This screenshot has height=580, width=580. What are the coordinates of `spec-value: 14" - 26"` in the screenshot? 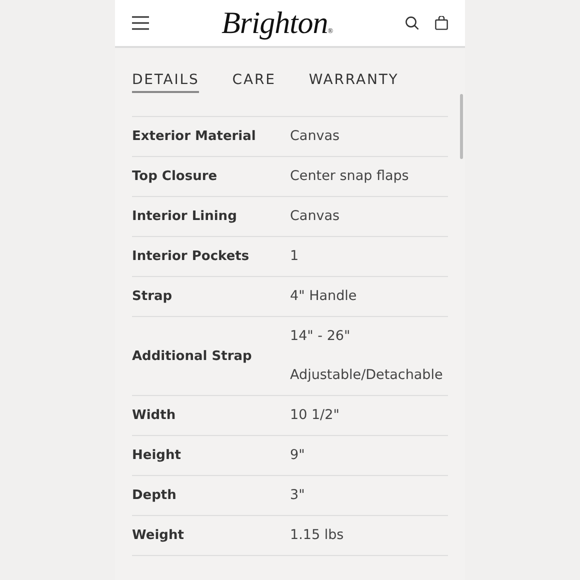 It's located at (321, 336).